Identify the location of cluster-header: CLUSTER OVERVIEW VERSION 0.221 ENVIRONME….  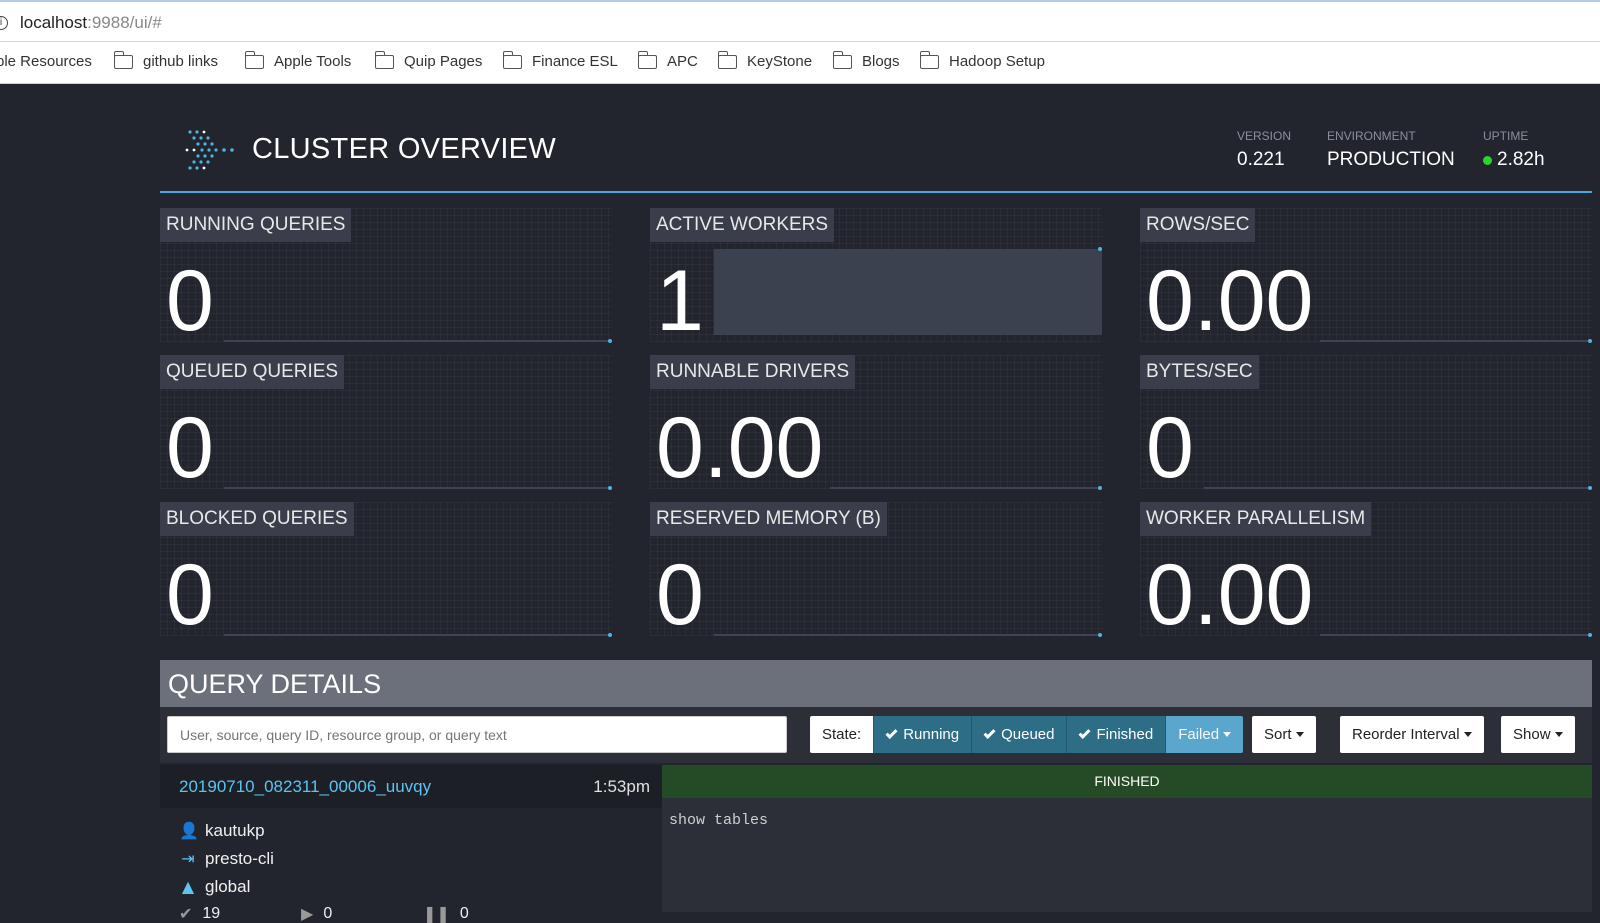
(876, 139).